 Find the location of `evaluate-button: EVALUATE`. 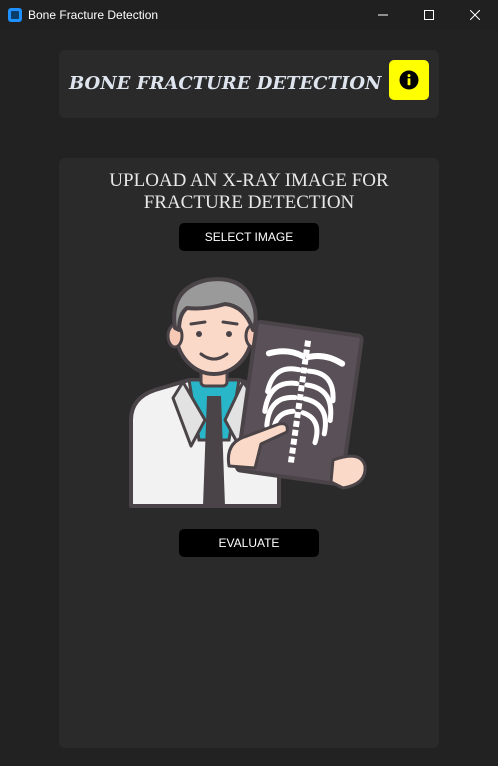

evaluate-button: EVALUATE is located at coordinates (249, 543).